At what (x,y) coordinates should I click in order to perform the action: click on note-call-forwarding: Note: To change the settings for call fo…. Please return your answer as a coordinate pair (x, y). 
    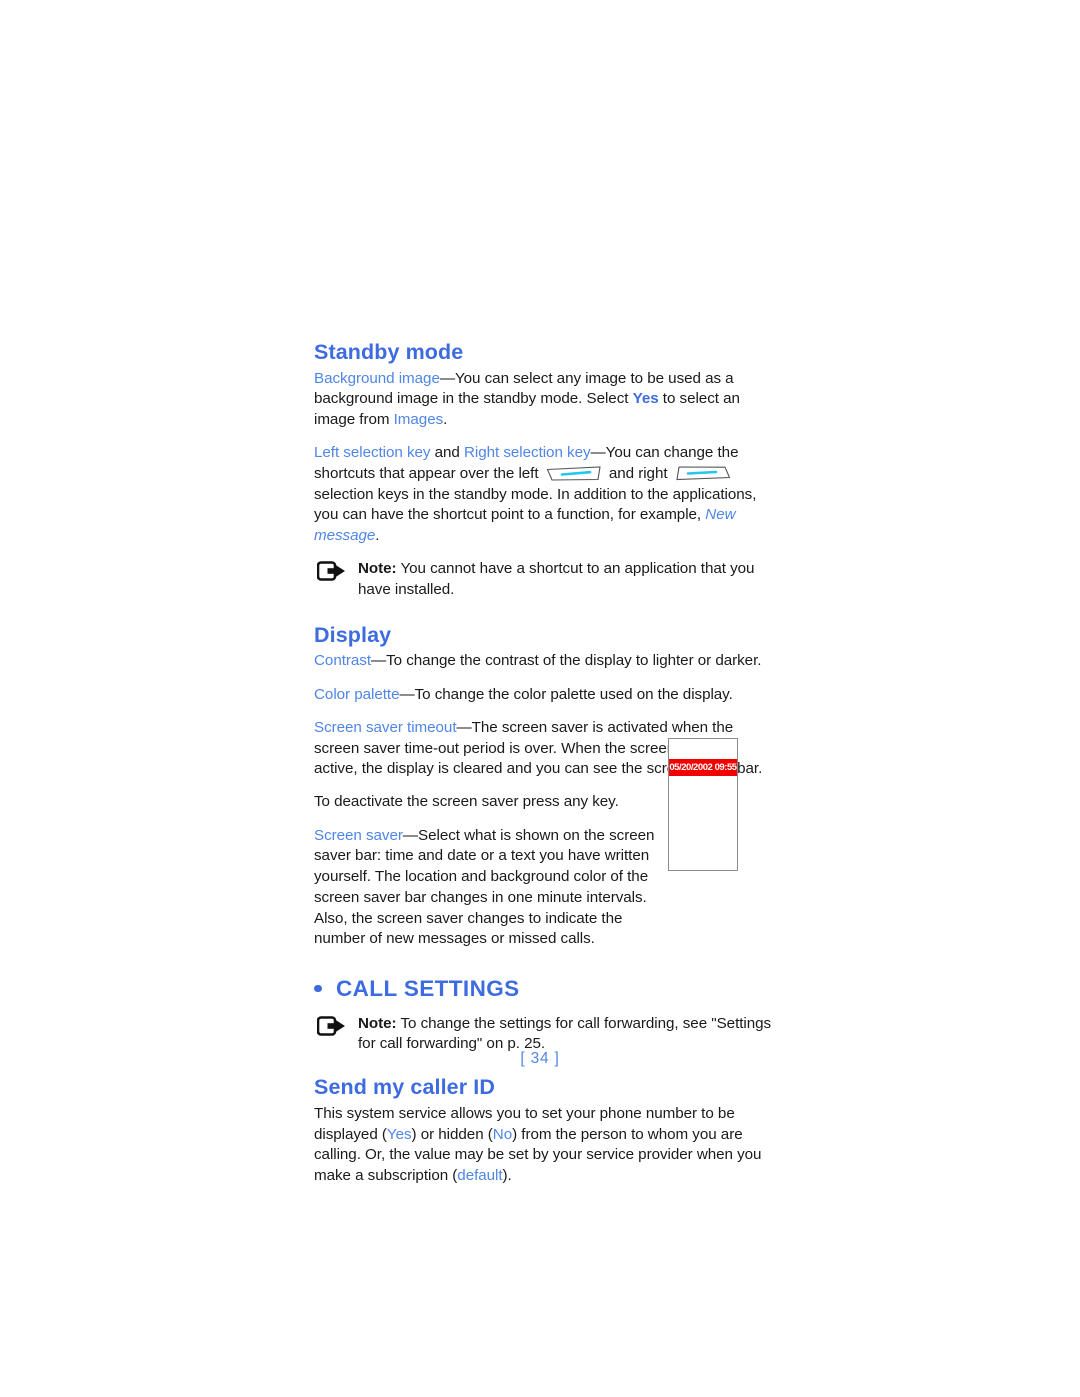
    Looking at the image, I should click on (544, 1034).